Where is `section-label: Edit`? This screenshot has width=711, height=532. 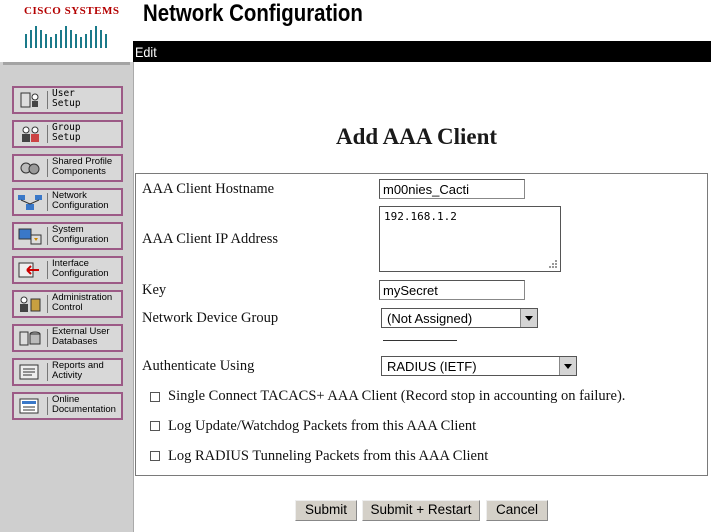 section-label: Edit is located at coordinates (146, 52).